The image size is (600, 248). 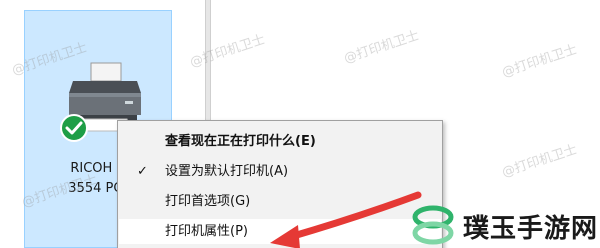 What do you see at coordinates (206, 231) in the screenshot?
I see `menu-item-label: 打印机属性(P)` at bounding box center [206, 231].